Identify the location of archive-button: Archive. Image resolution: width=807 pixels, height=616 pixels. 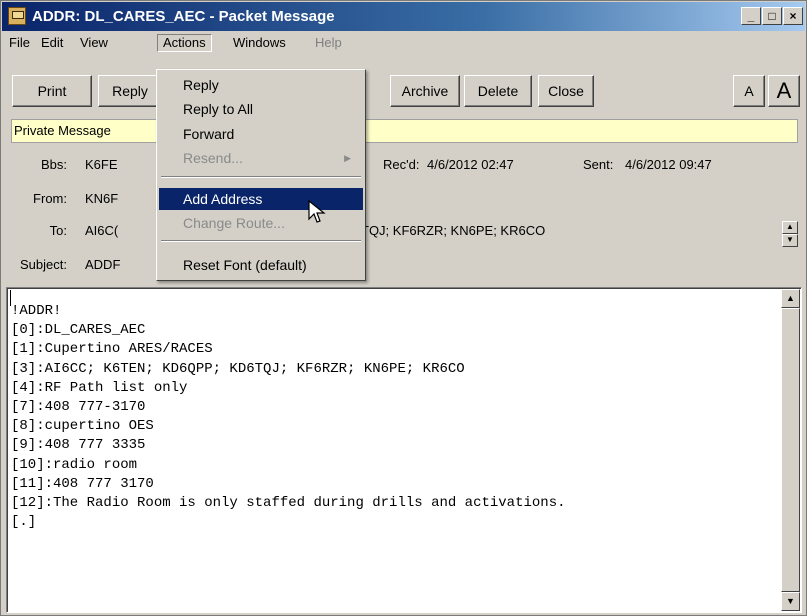
(425, 91).